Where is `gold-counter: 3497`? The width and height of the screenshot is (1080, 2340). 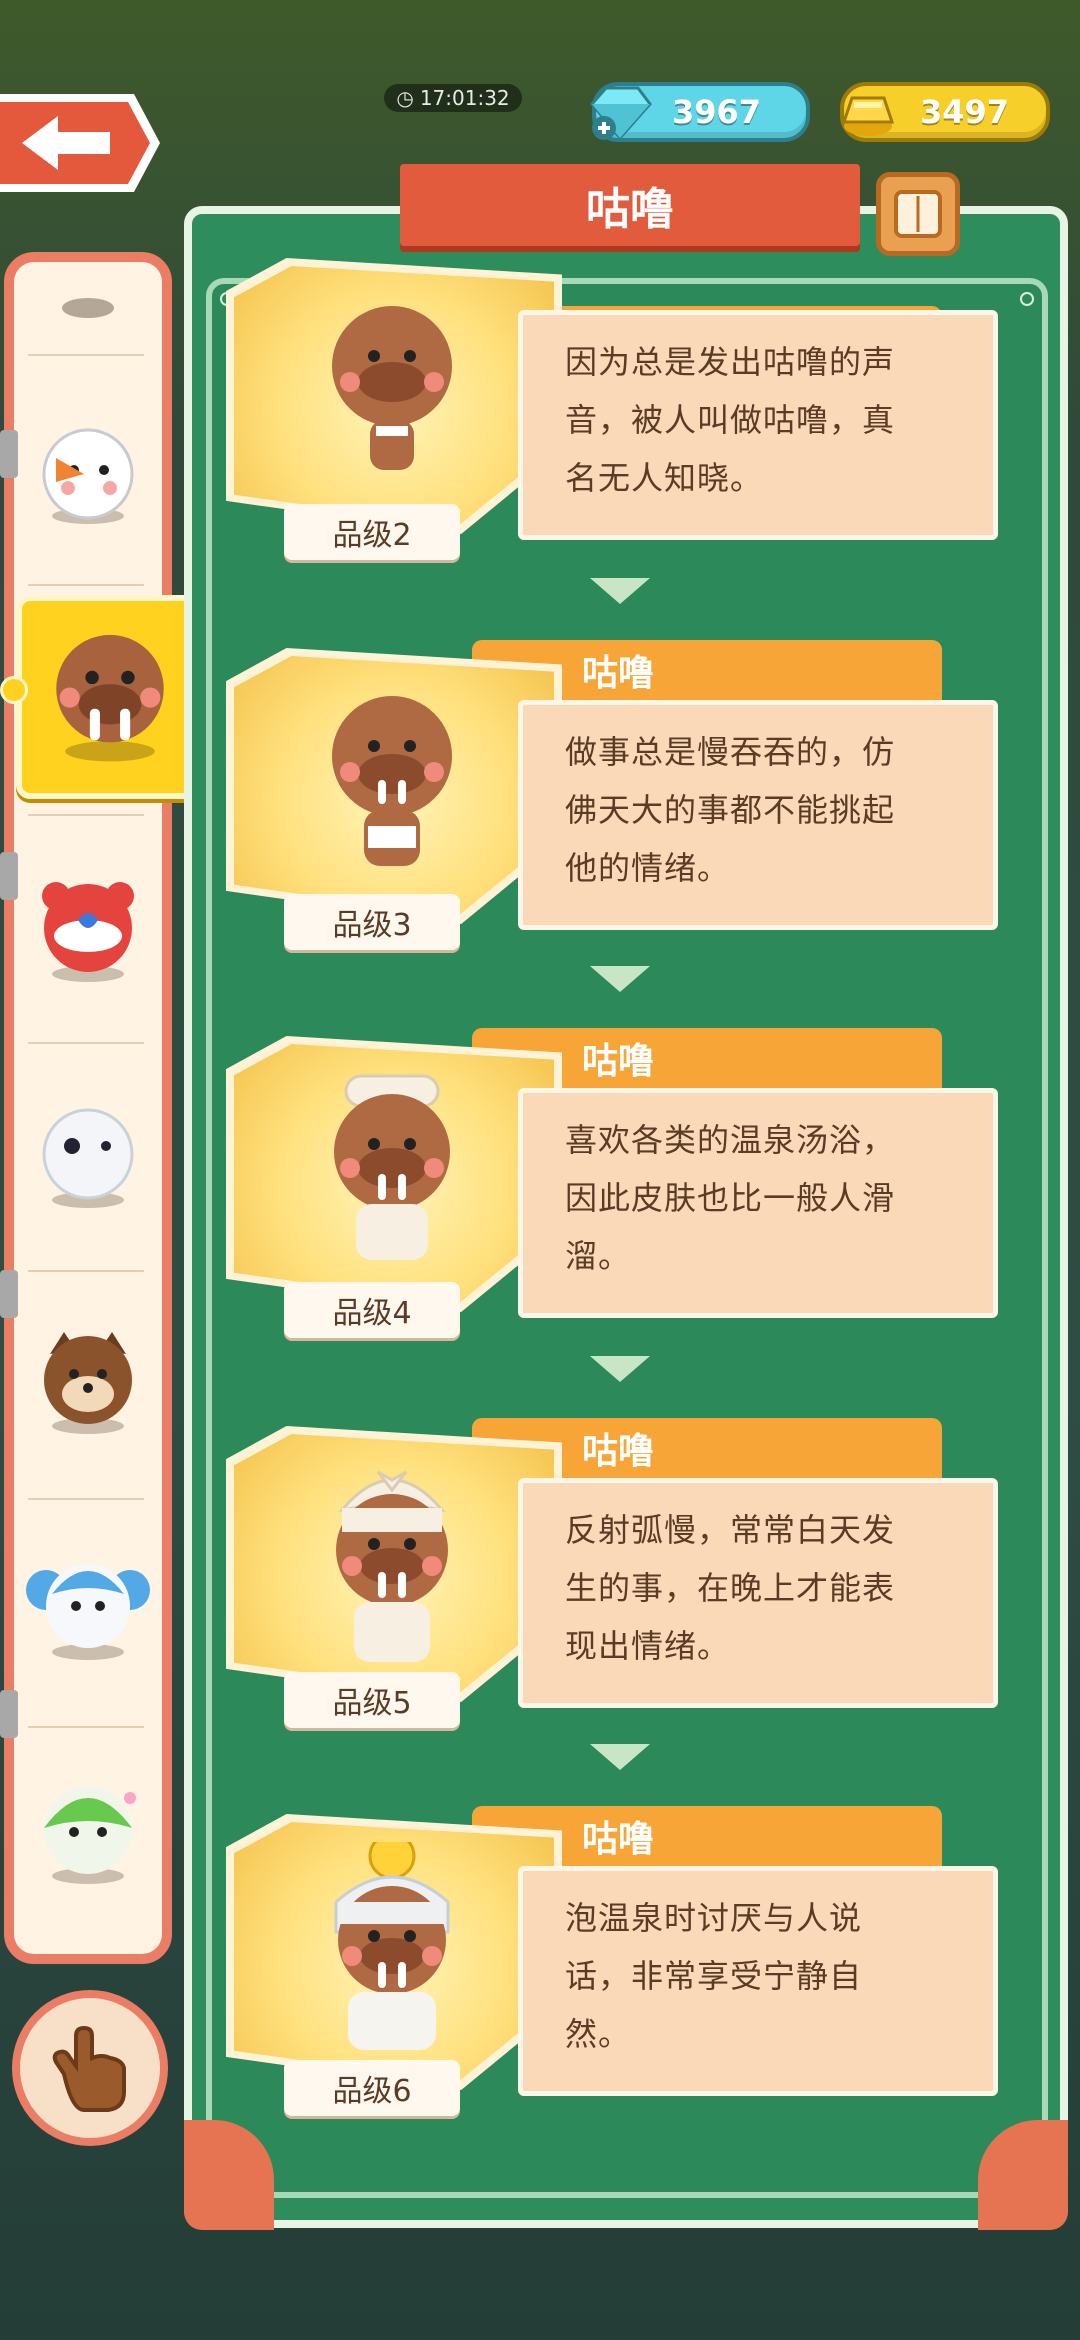
gold-counter: 3497 is located at coordinates (945, 112).